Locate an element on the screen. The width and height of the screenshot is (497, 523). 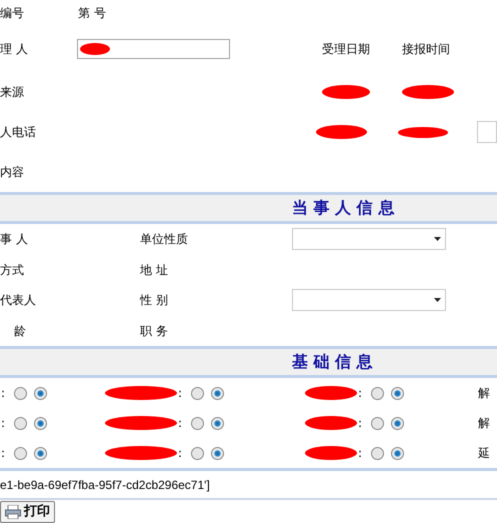
column-header: 受理日期 is located at coordinates (346, 49).